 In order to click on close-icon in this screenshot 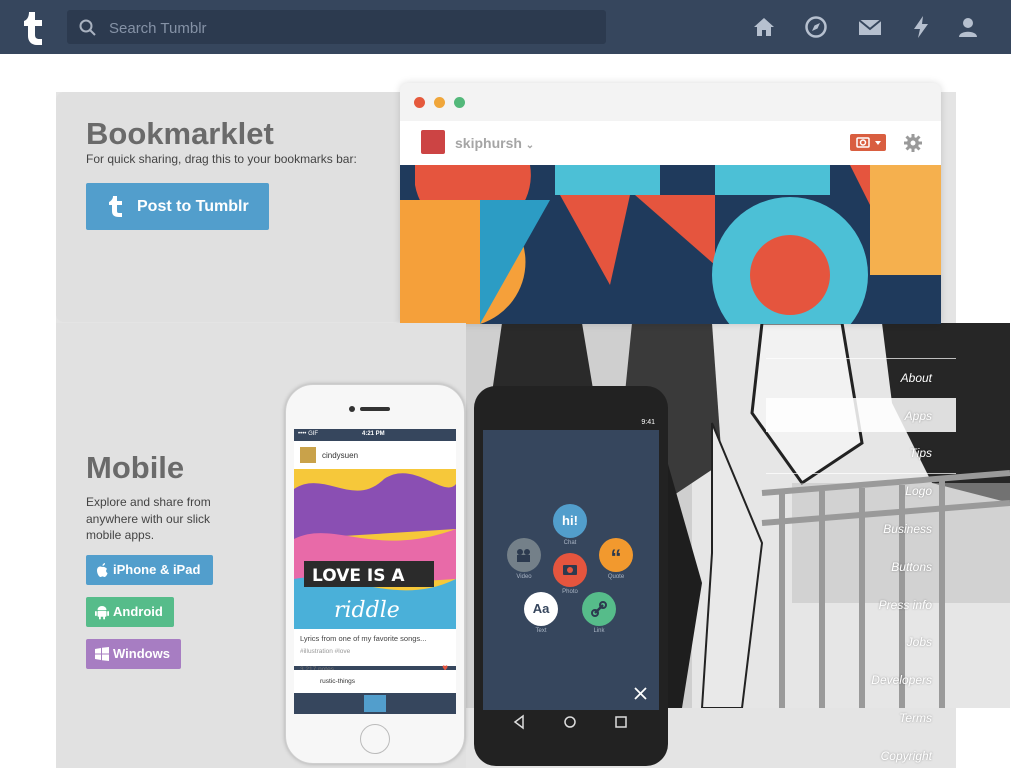, I will do `click(640, 693)`.